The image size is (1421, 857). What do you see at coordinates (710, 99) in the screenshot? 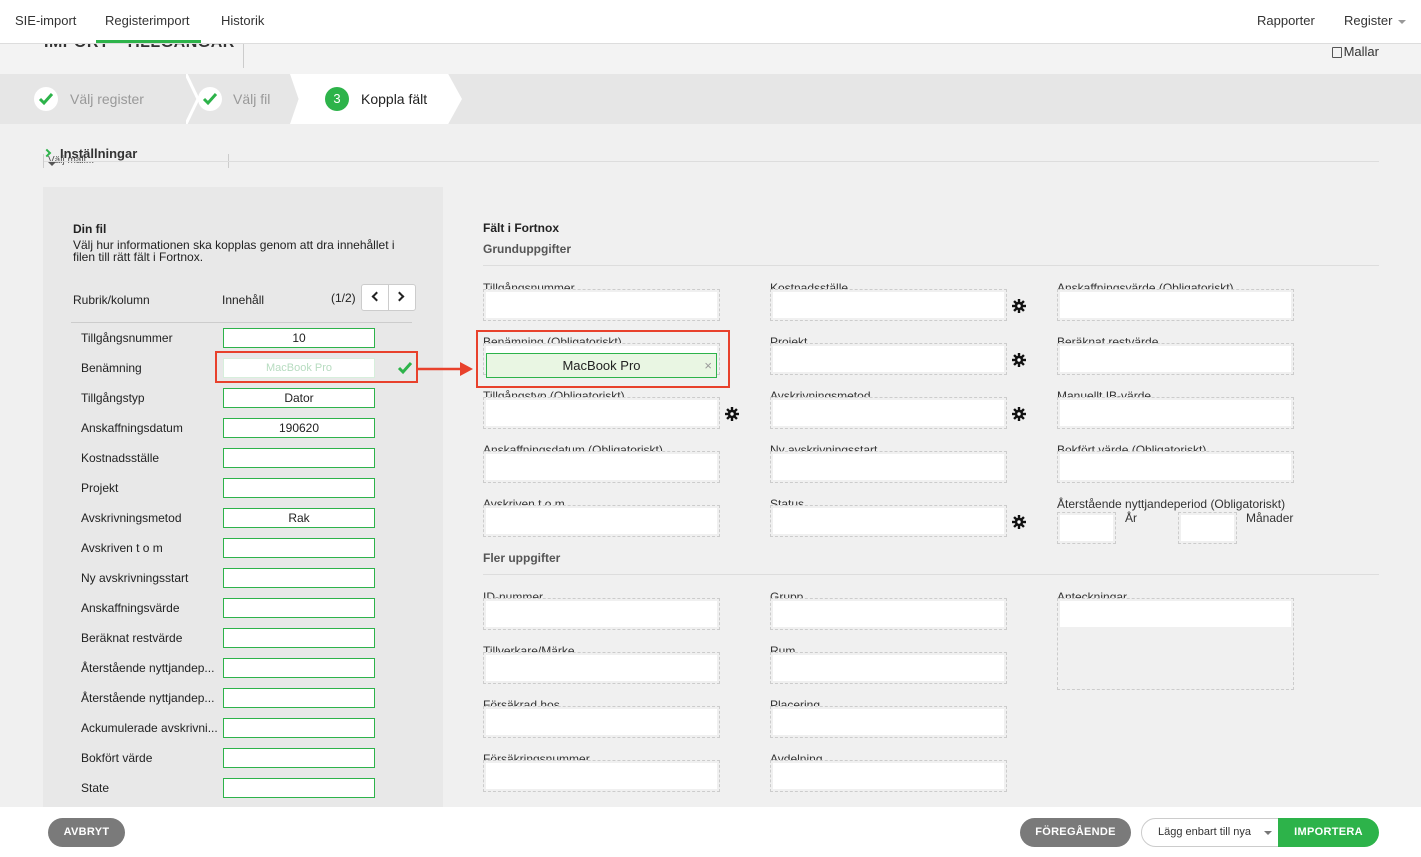
I see `wizard-steps: Välj register Välj fil 3 Koppla fält` at bounding box center [710, 99].